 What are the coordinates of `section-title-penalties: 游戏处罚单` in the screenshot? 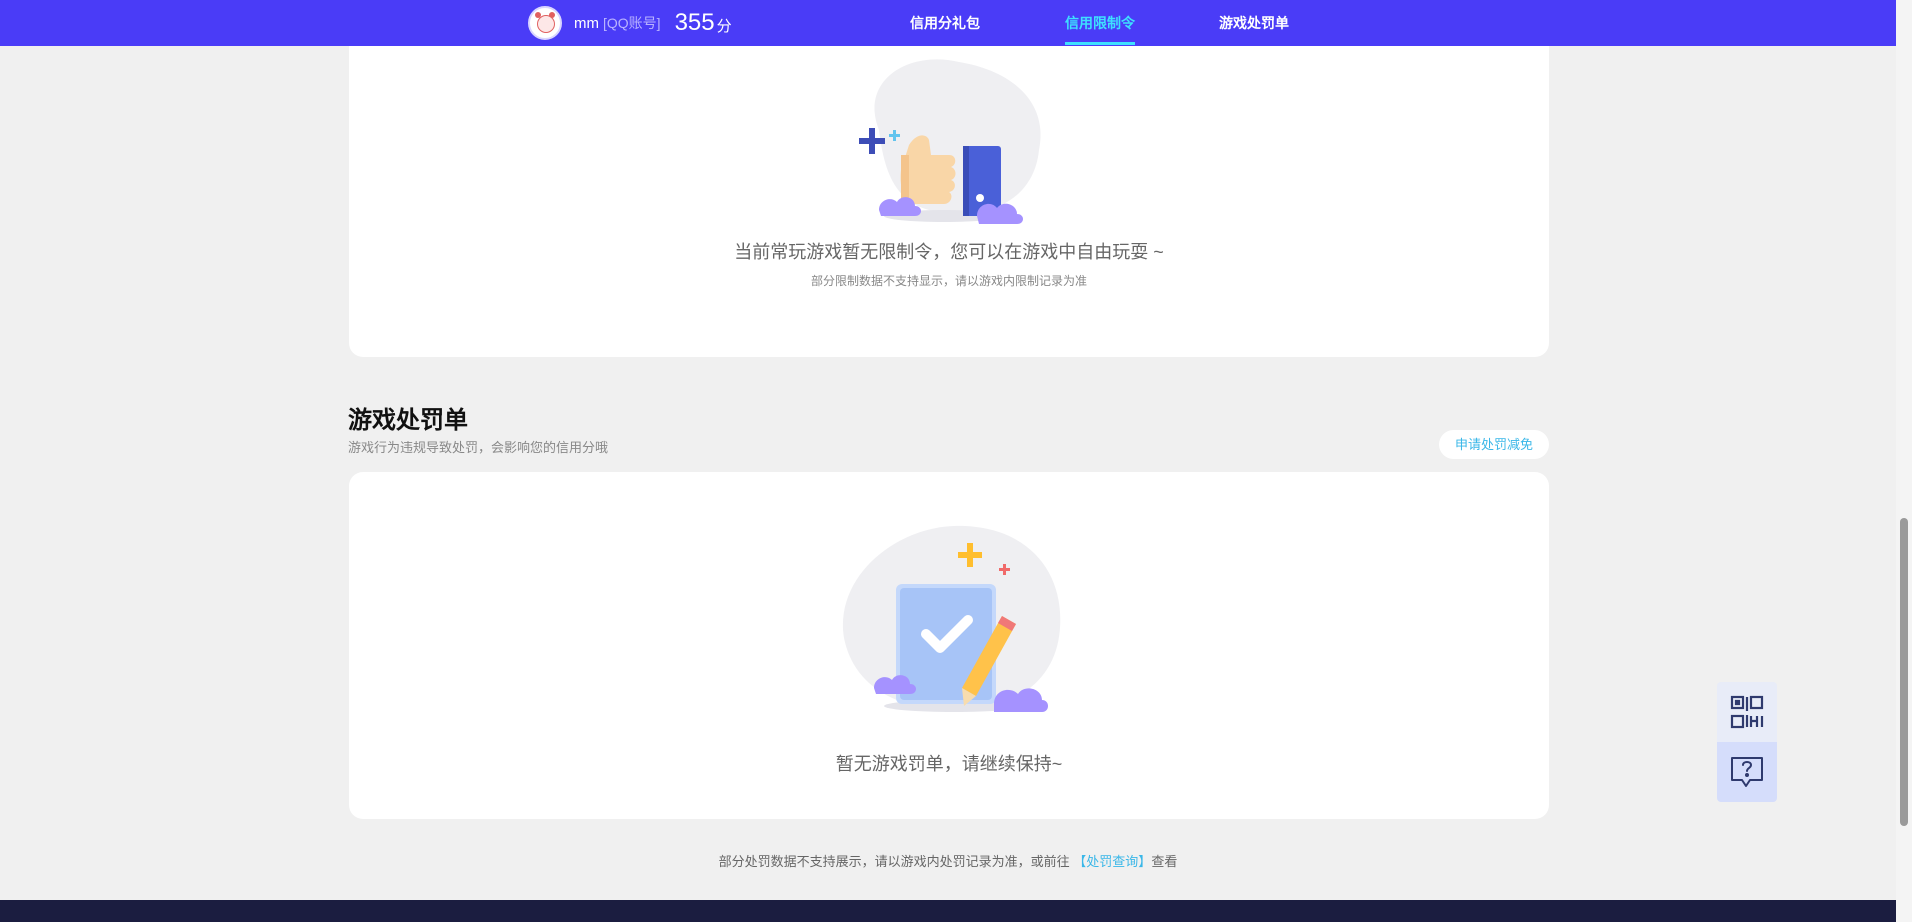 It's located at (408, 420).